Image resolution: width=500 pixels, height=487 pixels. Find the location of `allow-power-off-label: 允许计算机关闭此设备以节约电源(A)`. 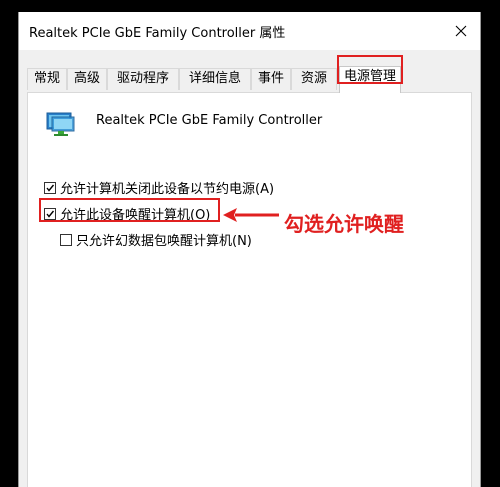

allow-power-off-label: 允许计算机关闭此设备以节约电源(A) is located at coordinates (167, 189).